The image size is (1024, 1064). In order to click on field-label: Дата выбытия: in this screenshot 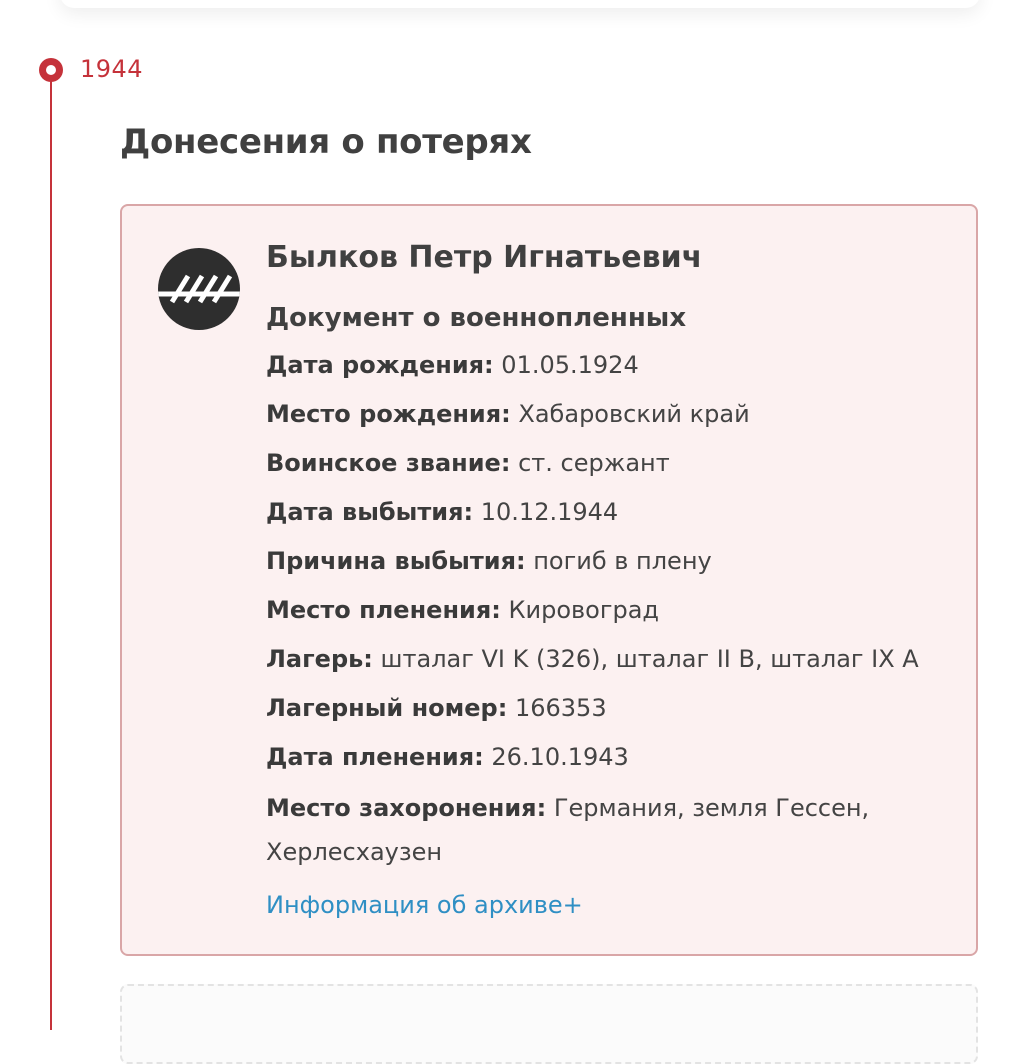, I will do `click(370, 512)`.